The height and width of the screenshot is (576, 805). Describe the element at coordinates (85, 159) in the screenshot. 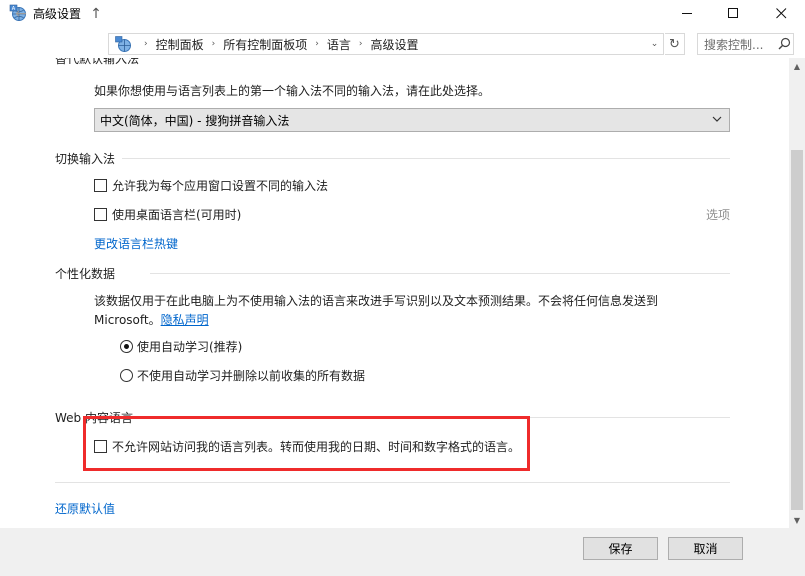

I see `section-title-switch-input: 切换输入法` at that location.